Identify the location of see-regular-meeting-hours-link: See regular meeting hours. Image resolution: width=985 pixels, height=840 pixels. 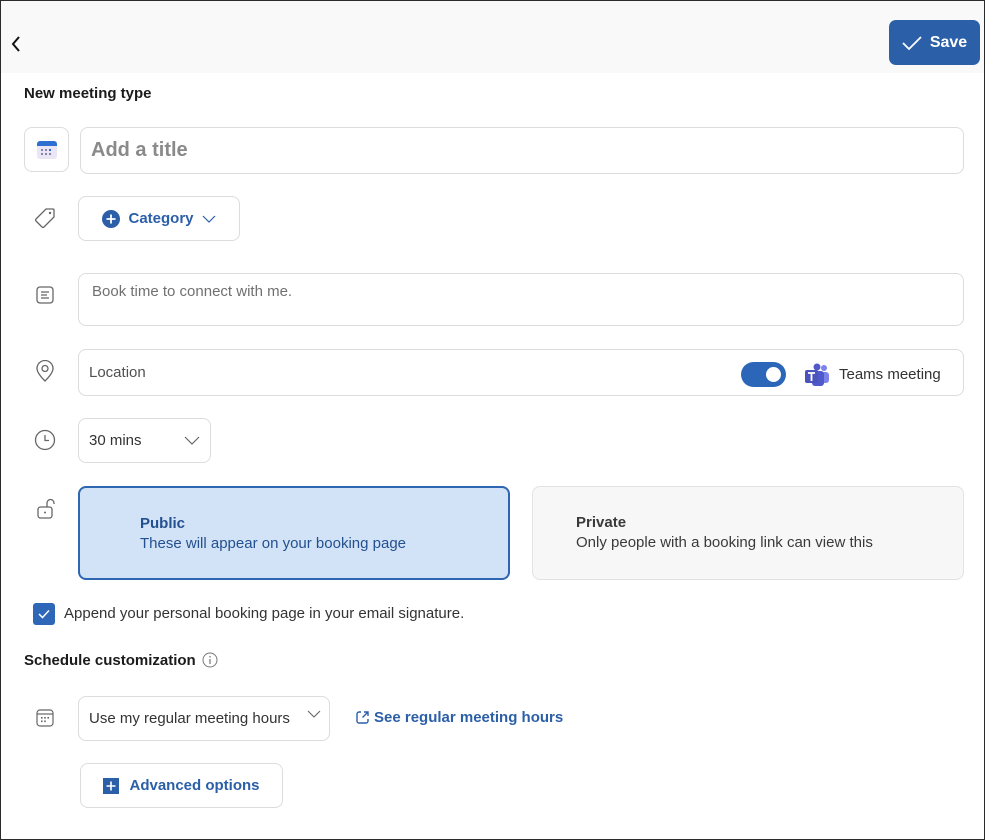
(459, 717).